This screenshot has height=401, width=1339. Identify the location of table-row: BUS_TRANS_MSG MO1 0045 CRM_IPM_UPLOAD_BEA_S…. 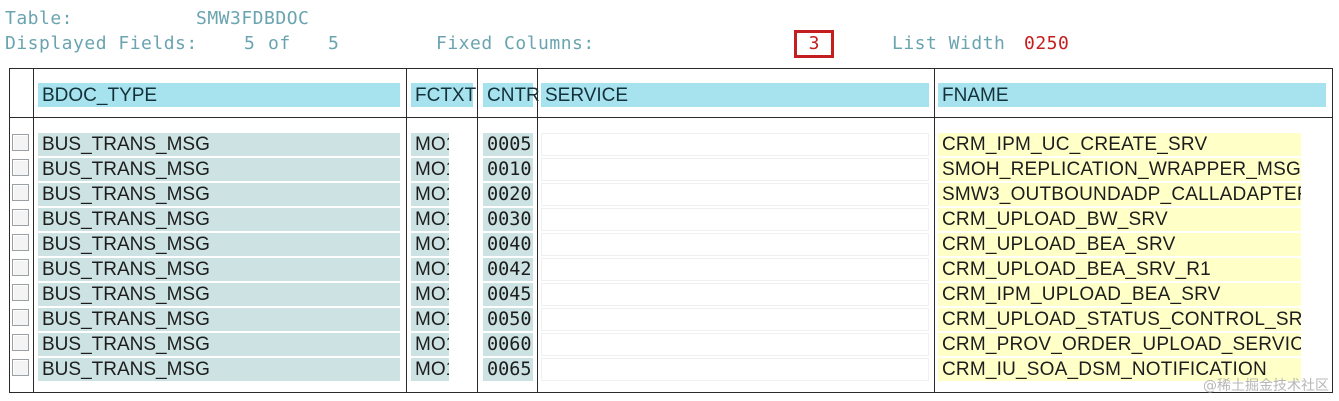
(671, 295).